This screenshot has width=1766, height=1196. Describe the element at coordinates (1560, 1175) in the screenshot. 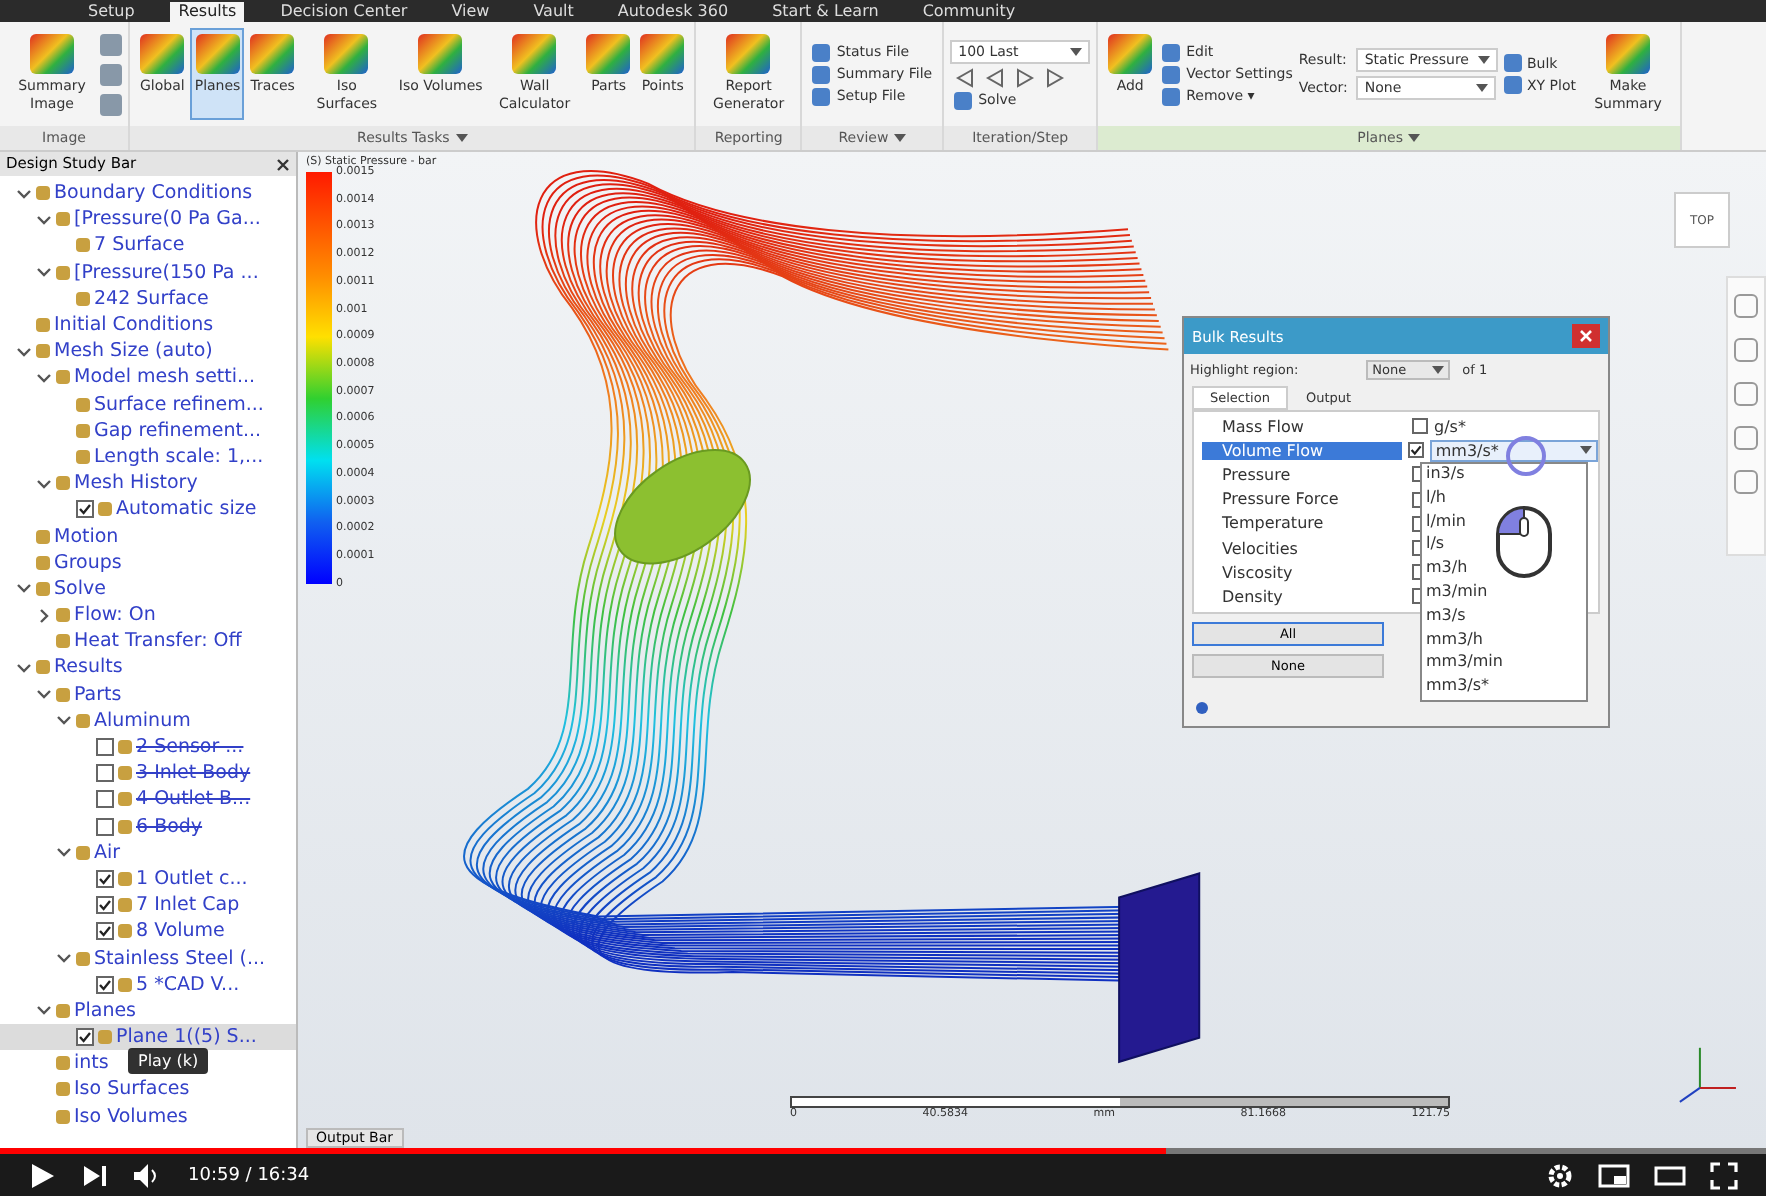

I see `settings-icon` at that location.